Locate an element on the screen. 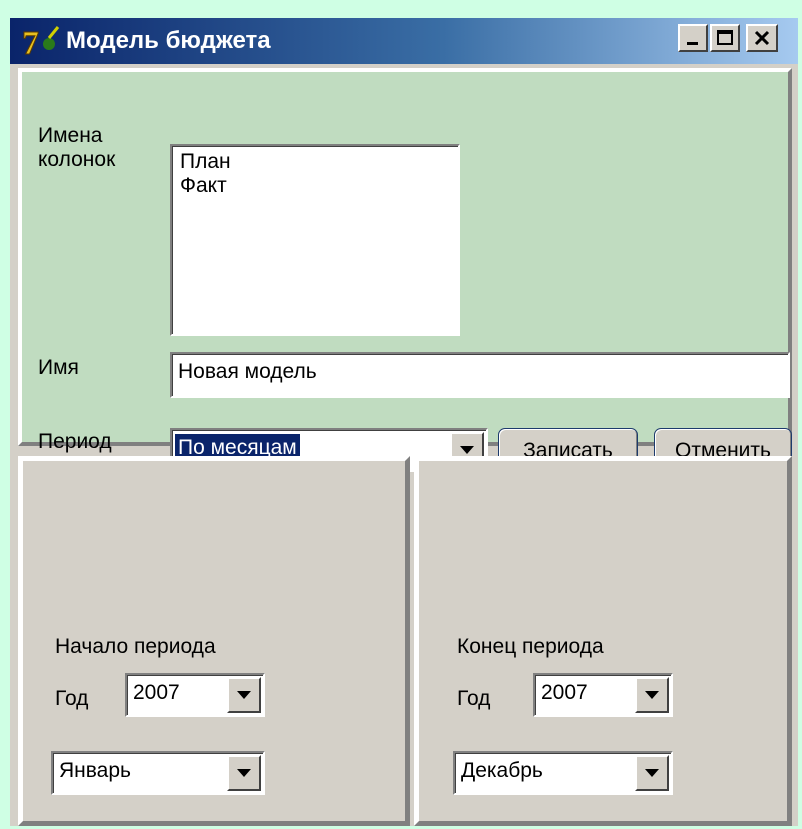 The image size is (802, 829). close-button is located at coordinates (762, 38).